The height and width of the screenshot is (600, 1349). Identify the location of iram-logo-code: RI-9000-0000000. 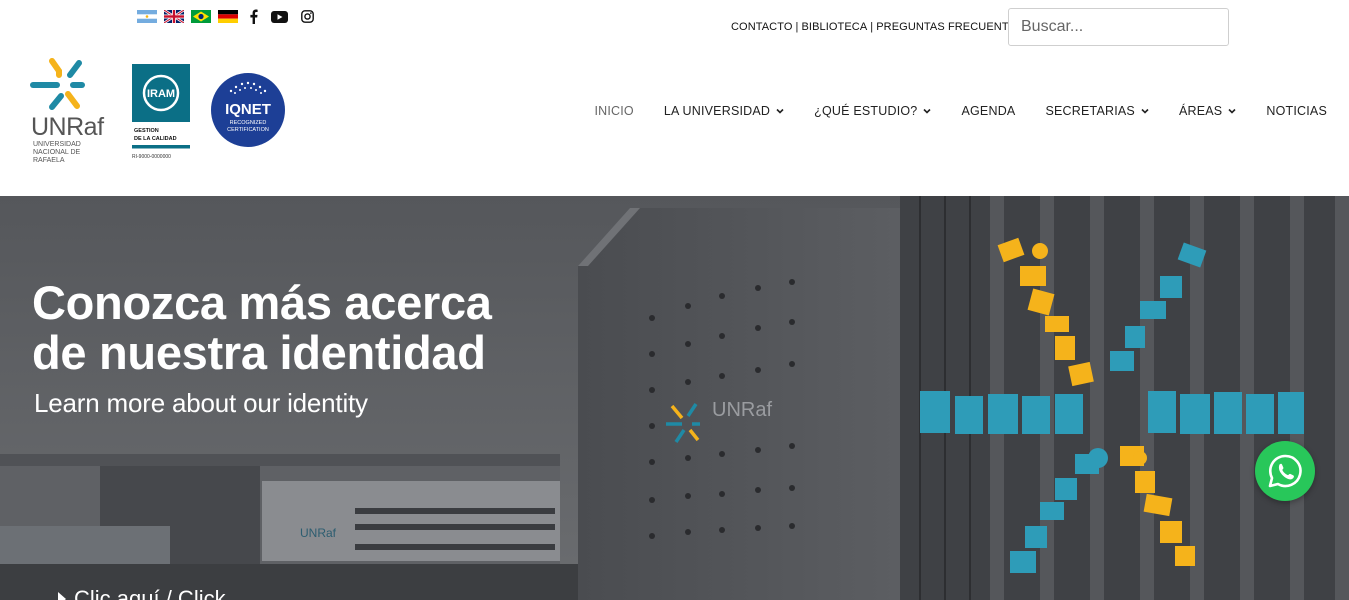
(151, 157).